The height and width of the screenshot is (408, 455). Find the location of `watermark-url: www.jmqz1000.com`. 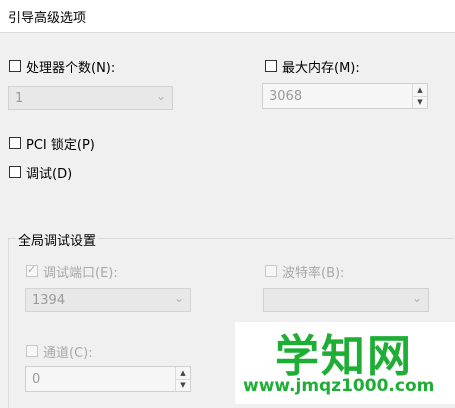

watermark-url: www.jmqz1000.com is located at coordinates (339, 386).